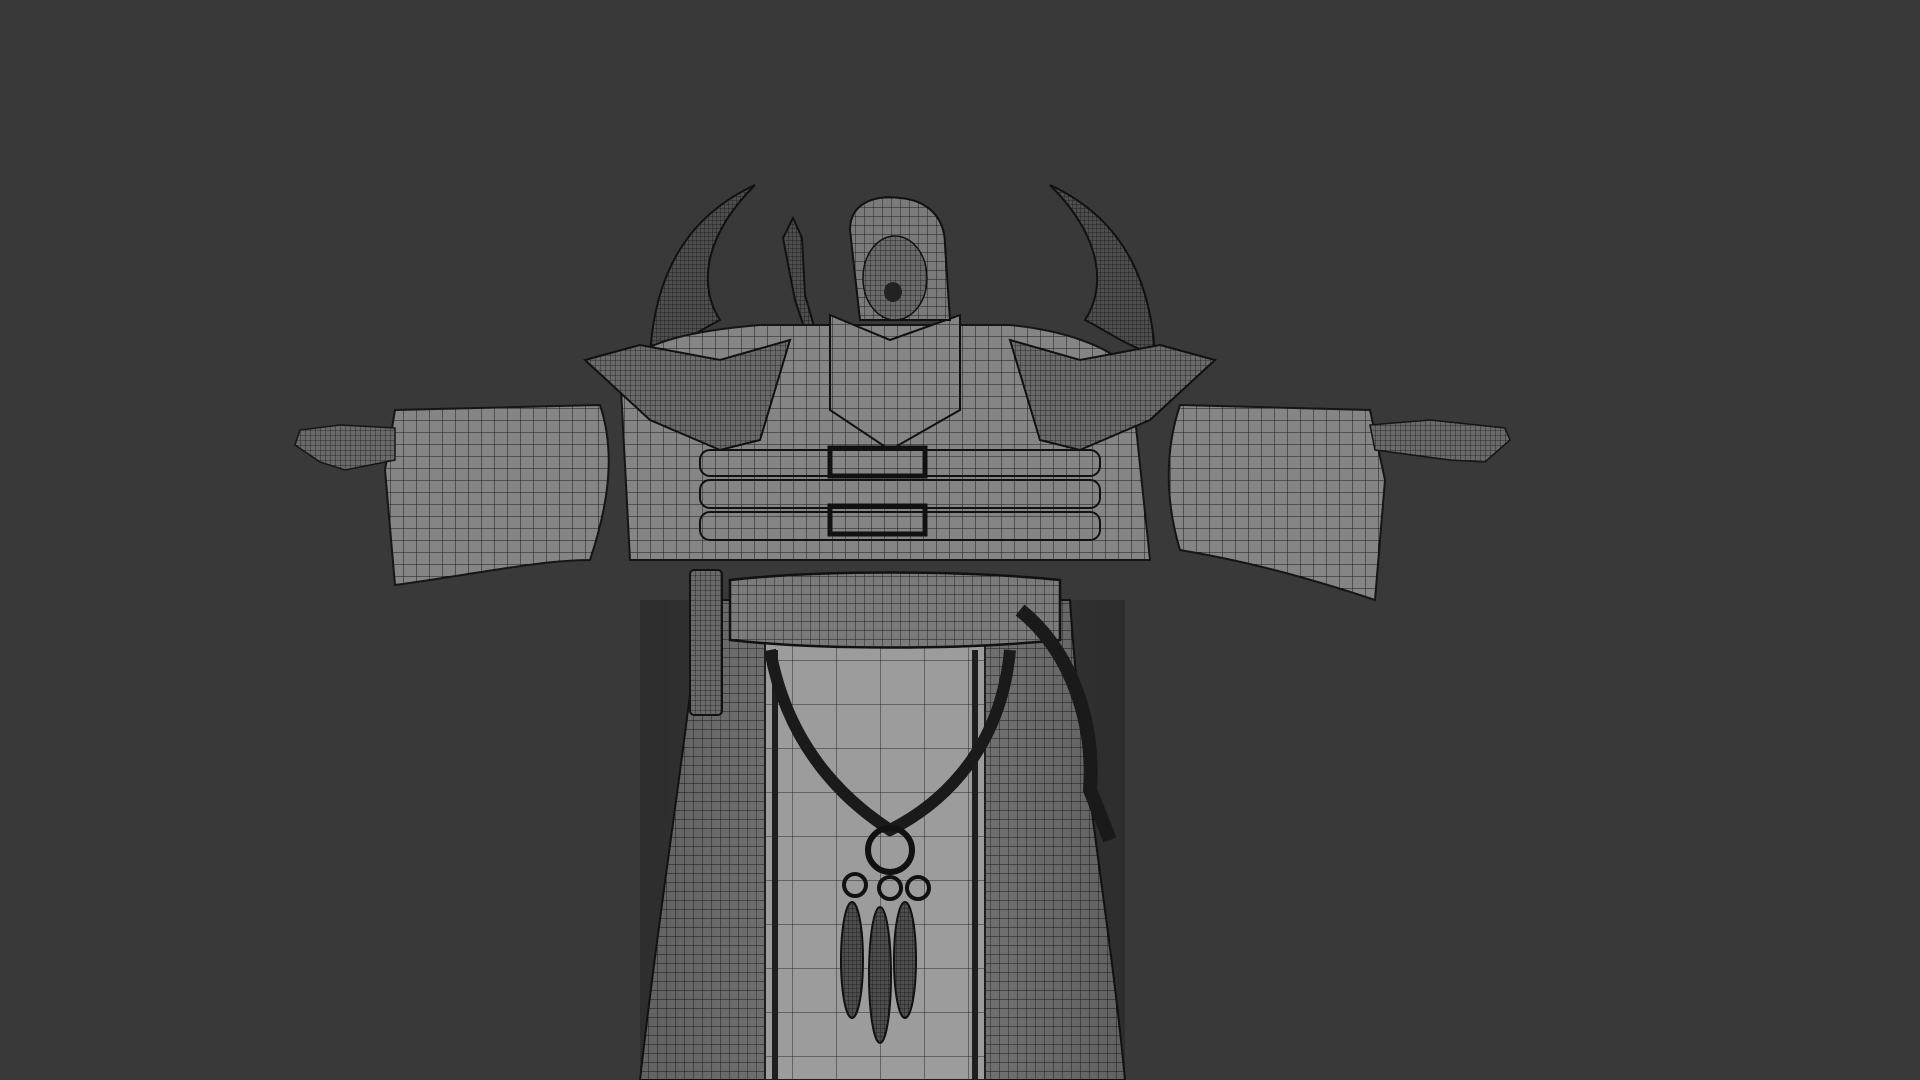 The height and width of the screenshot is (1080, 1920). What do you see at coordinates (687, 395) in the screenshot?
I see `left-shoulder-pad` at bounding box center [687, 395].